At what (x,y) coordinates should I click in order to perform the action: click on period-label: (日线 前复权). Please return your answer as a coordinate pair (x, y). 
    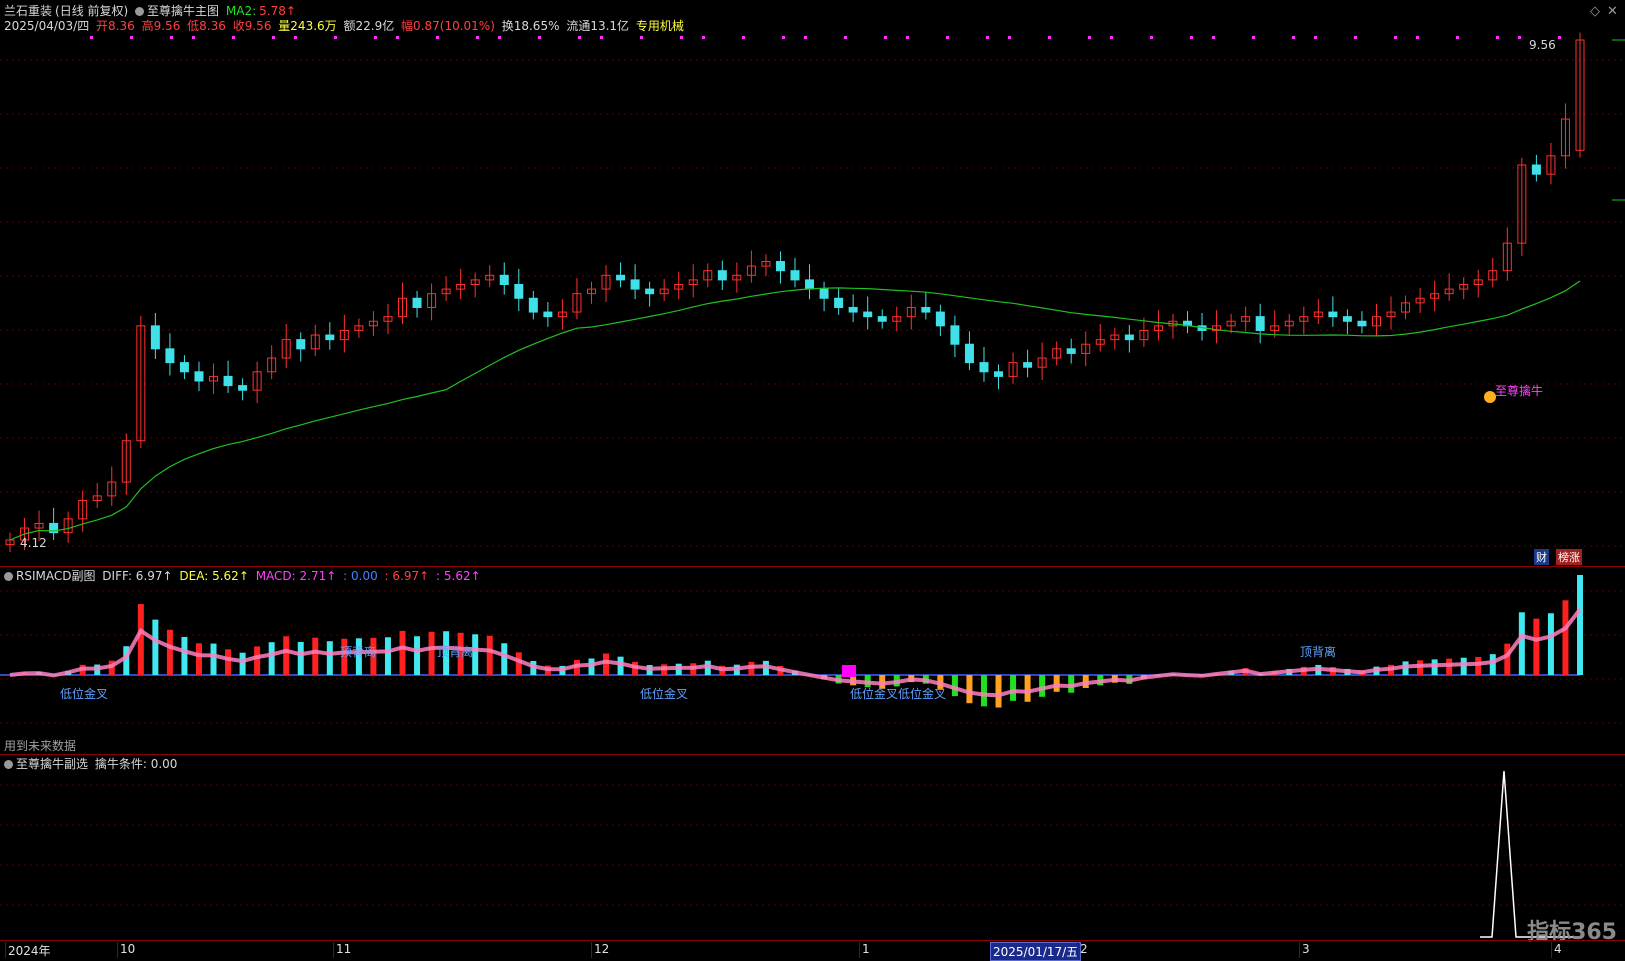
    Looking at the image, I should click on (91, 11).